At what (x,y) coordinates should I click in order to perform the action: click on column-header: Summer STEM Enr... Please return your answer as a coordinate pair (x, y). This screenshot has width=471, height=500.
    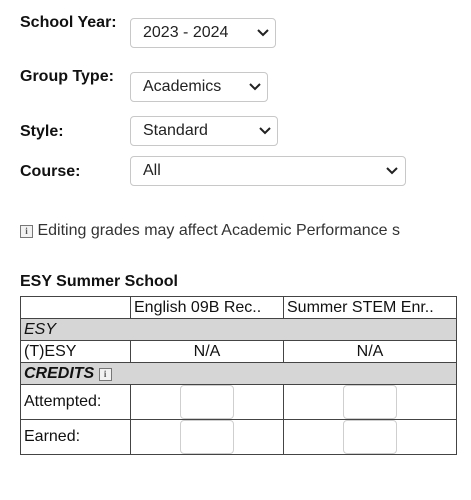
    Looking at the image, I should click on (370, 307).